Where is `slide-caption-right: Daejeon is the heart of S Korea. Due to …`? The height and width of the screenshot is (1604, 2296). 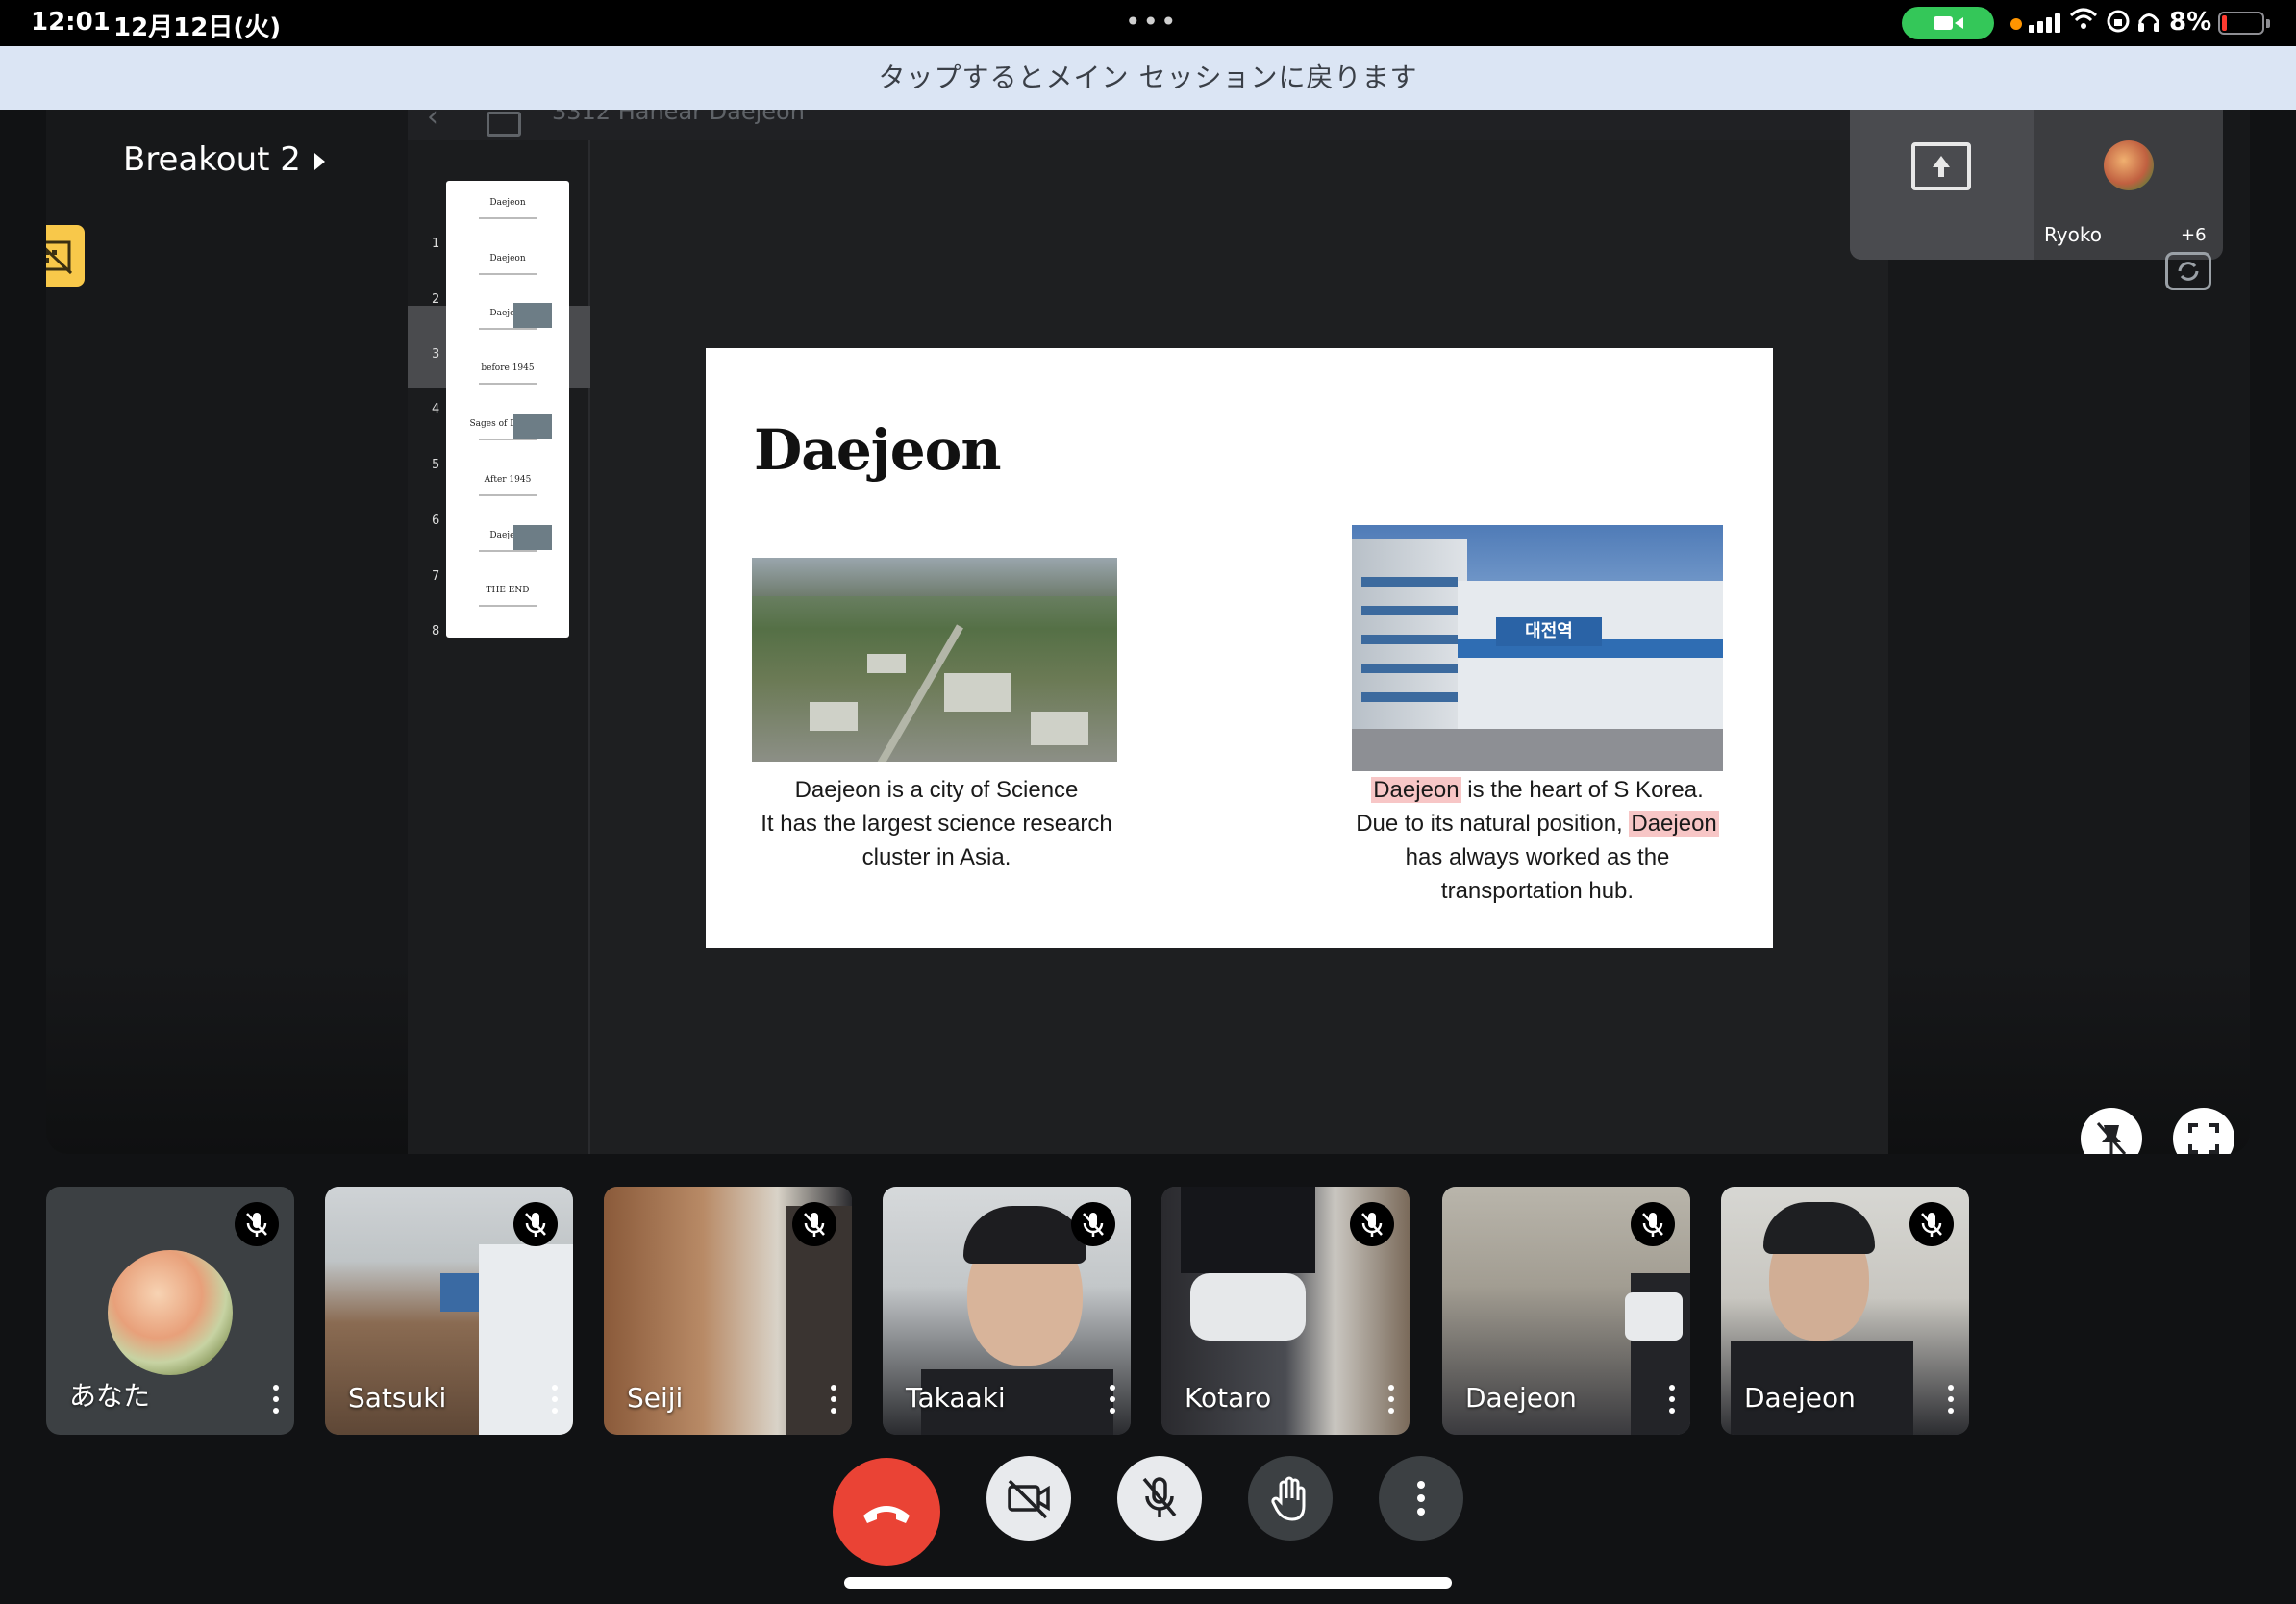
slide-caption-right: Daejeon is the heart of S Korea. Due to … is located at coordinates (1537, 840).